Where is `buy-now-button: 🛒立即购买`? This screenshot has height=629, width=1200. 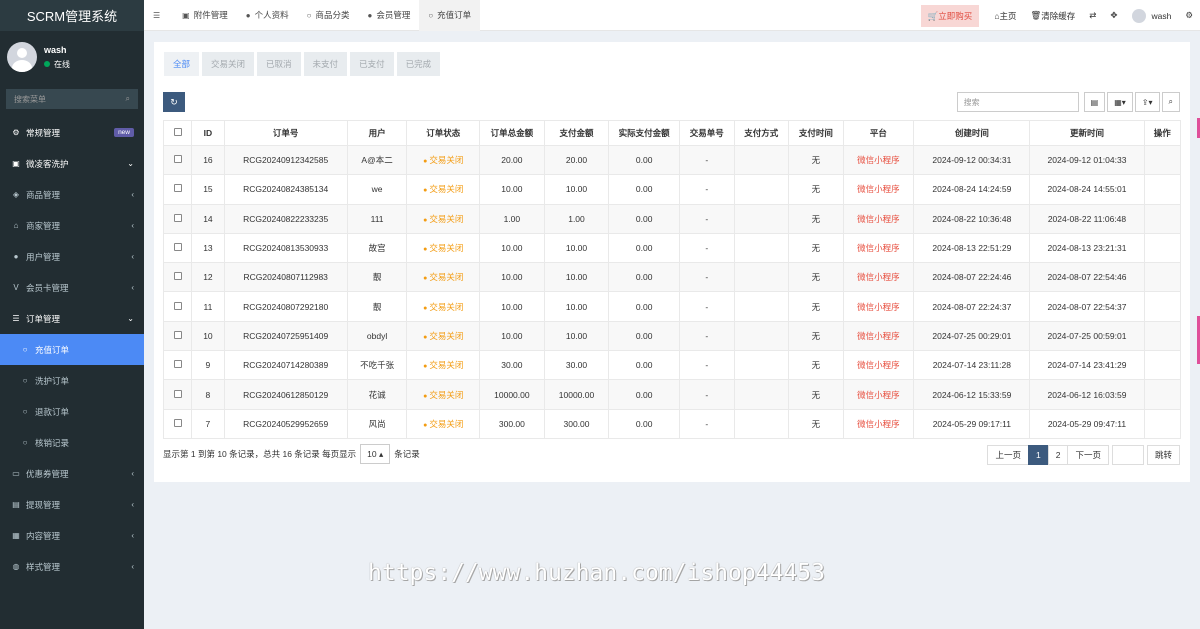 buy-now-button: 🛒立即购买 is located at coordinates (950, 15).